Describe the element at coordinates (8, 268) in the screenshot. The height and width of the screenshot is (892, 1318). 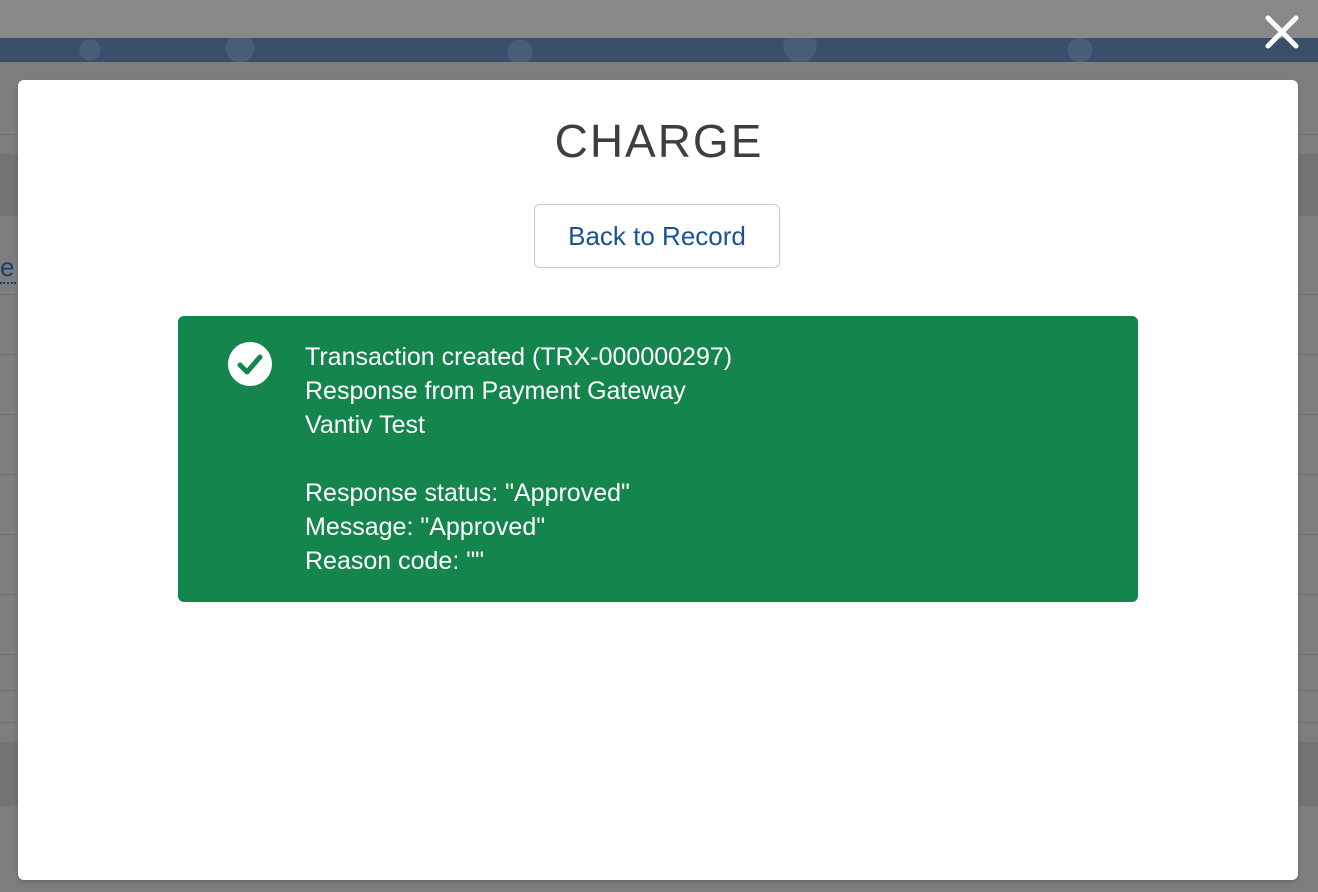
I see `background-link: e` at that location.